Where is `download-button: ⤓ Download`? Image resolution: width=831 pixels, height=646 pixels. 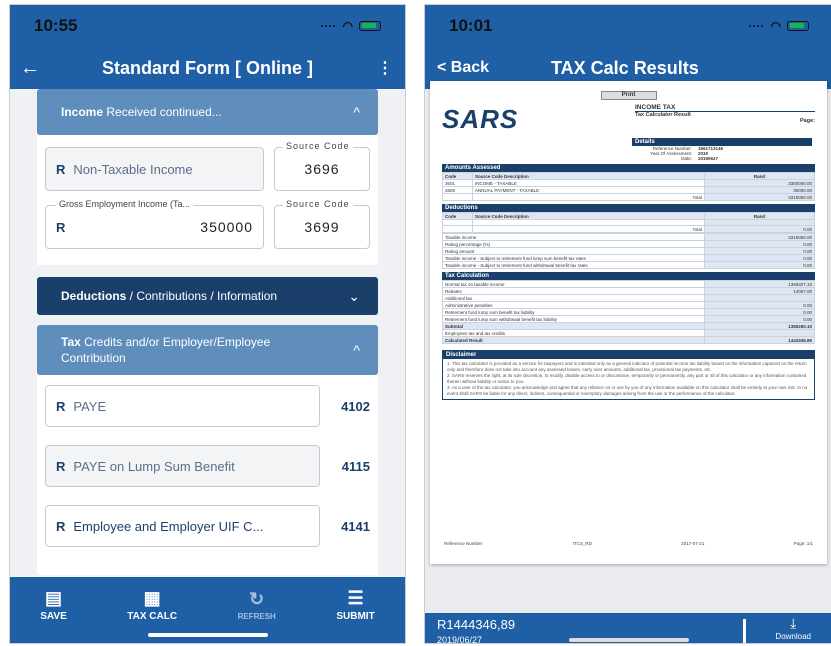
download-button: ⤓ Download is located at coordinates (793, 628).